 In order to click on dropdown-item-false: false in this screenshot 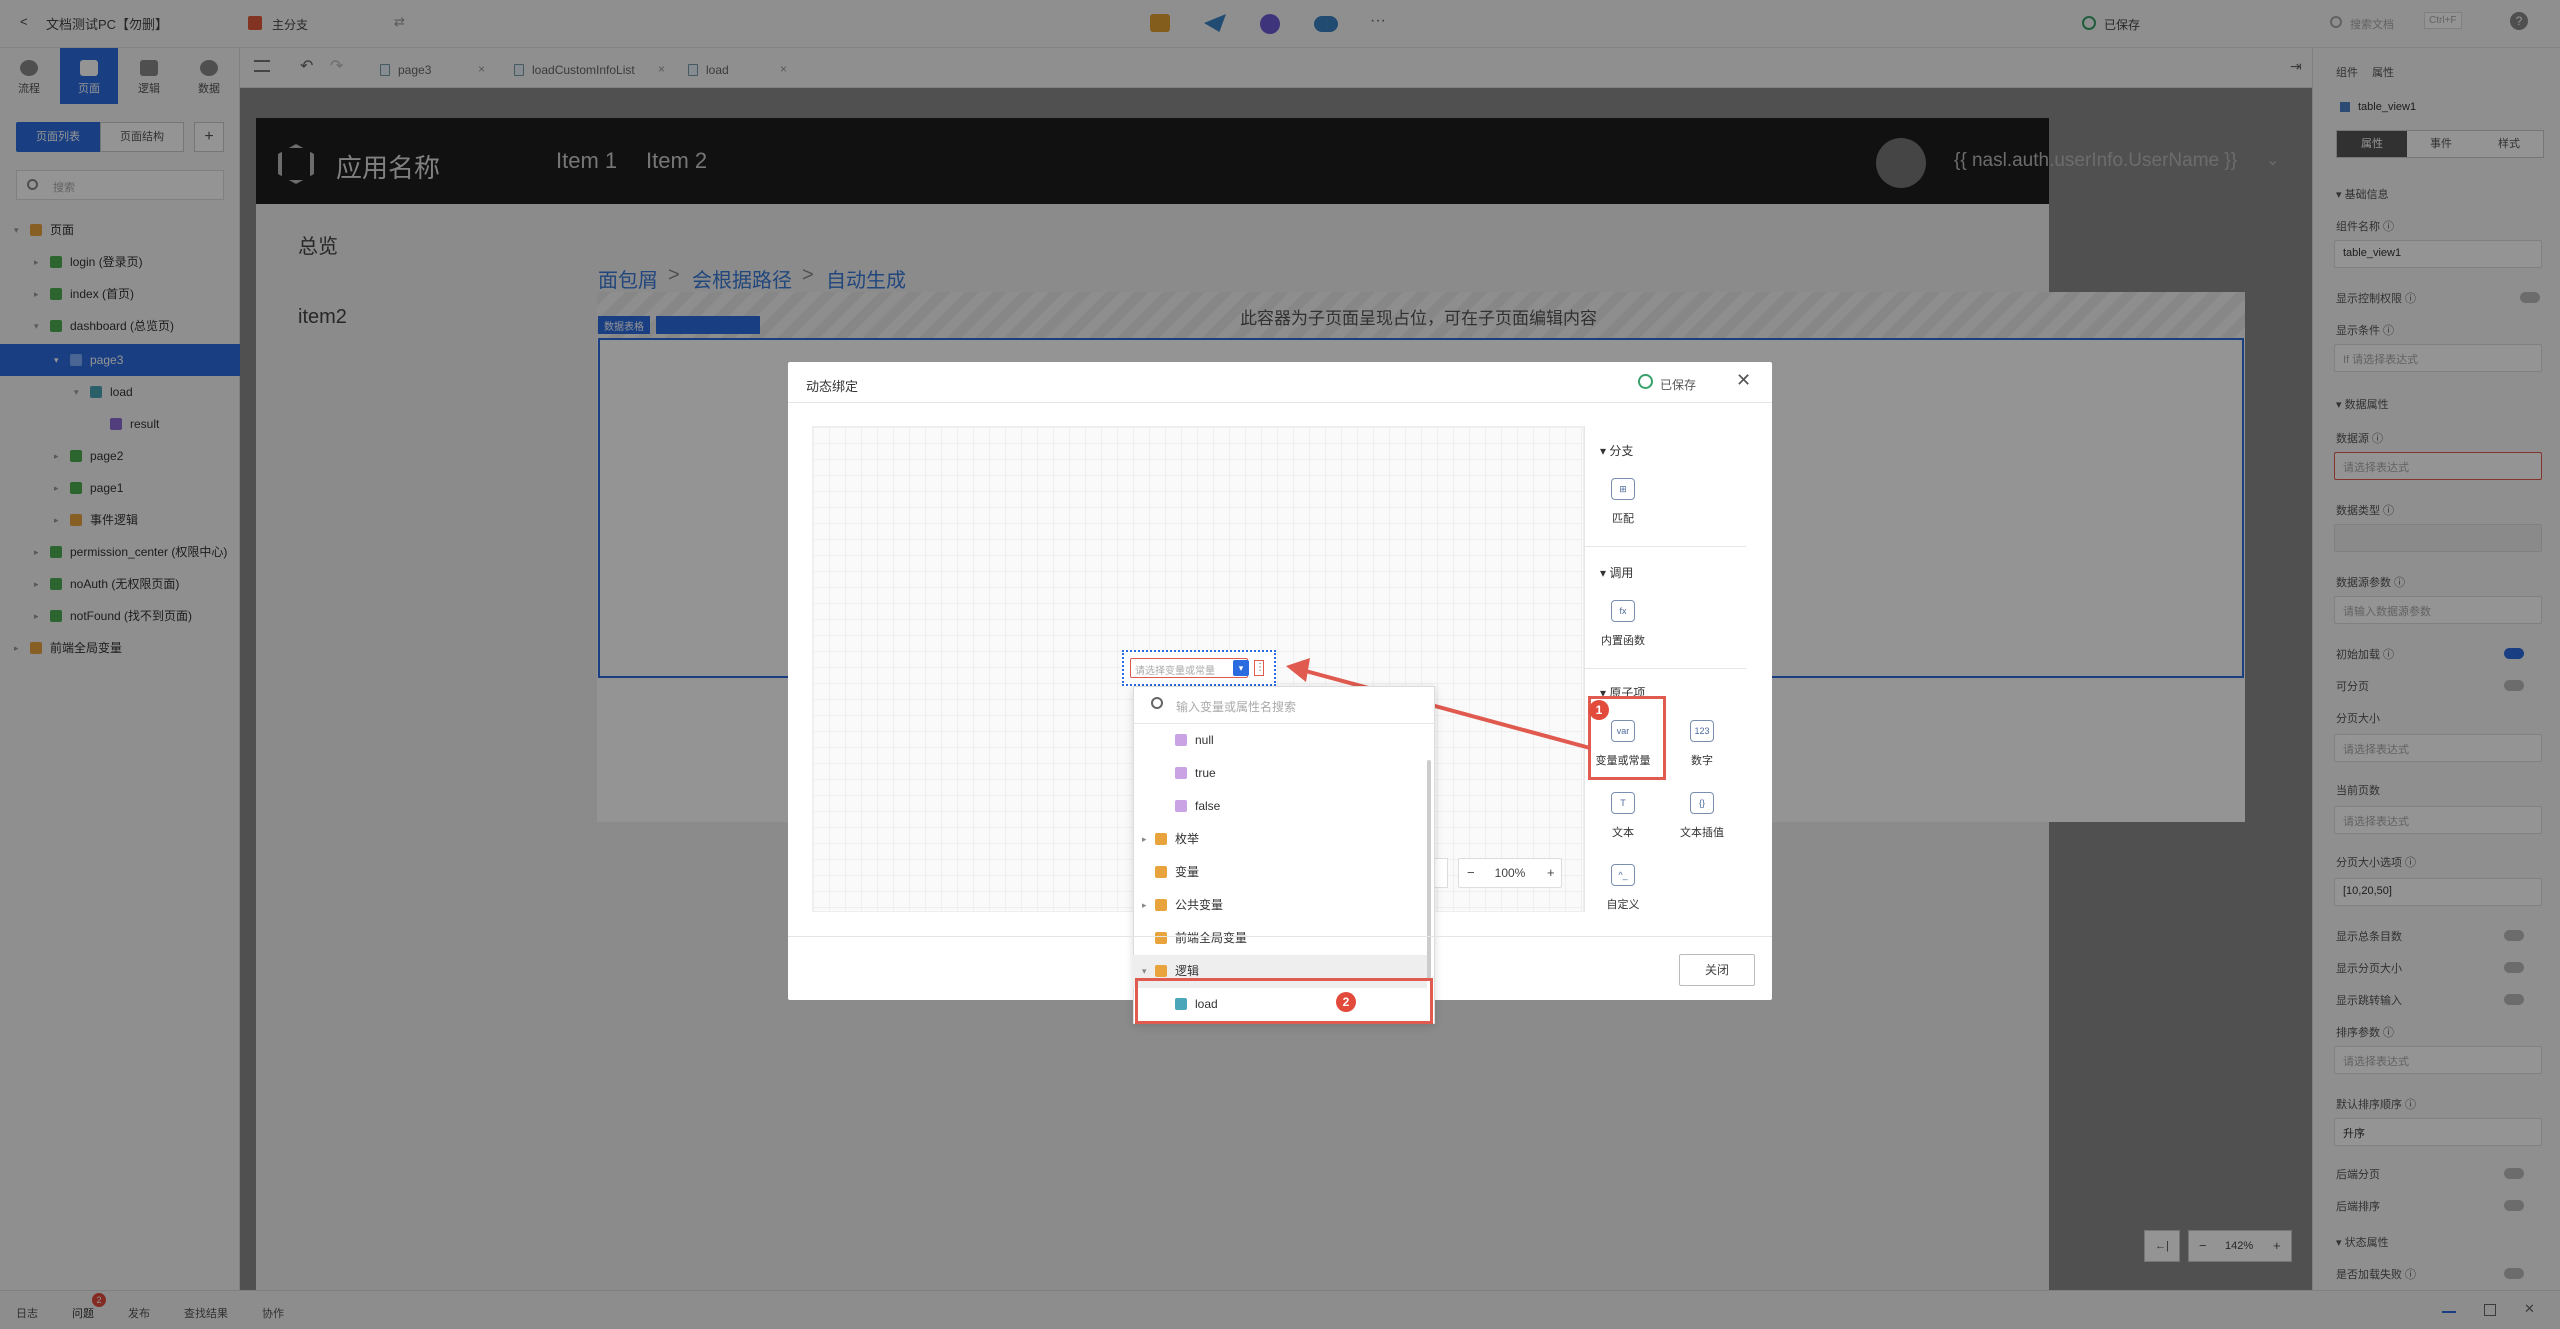, I will do `click(1280, 806)`.